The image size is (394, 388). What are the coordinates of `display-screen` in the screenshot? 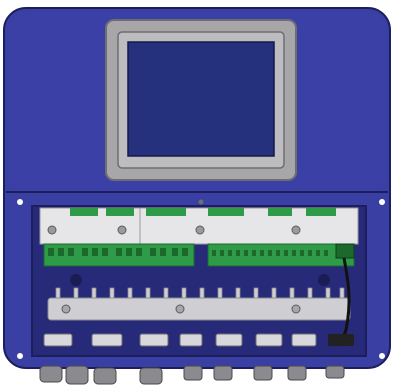 It's located at (201, 99).